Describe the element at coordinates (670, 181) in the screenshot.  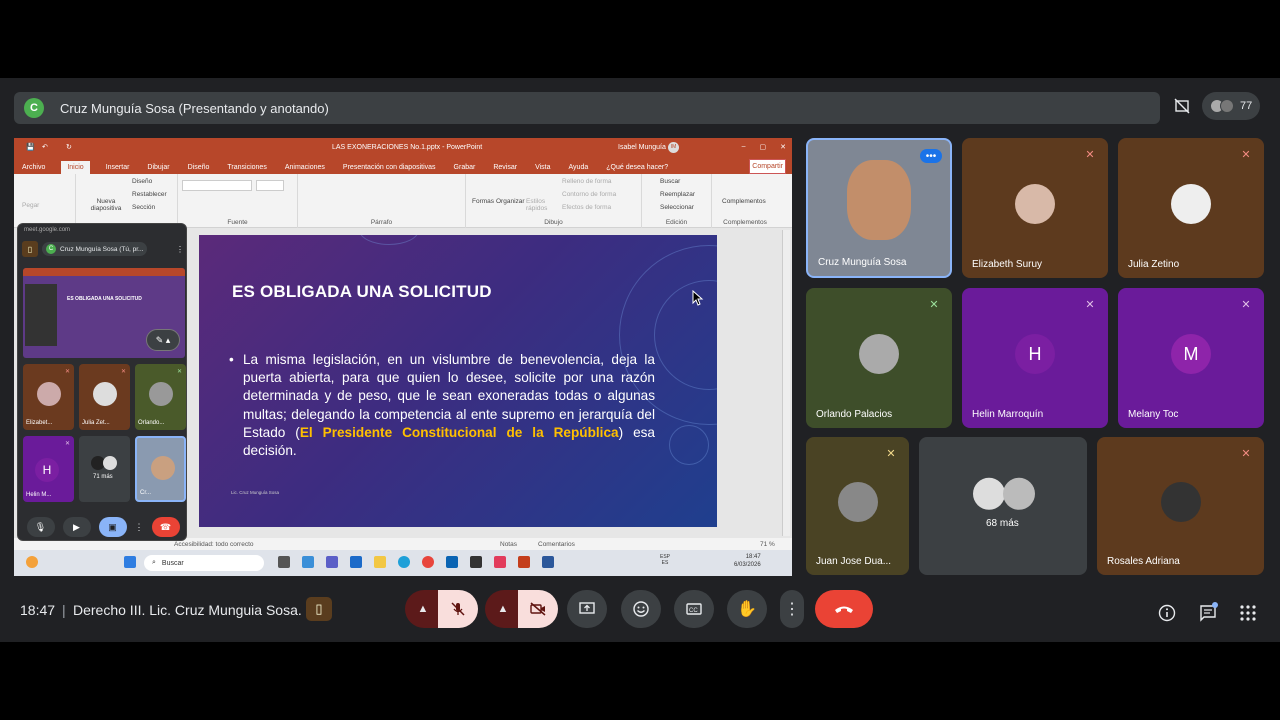
I see `find-button: Buscar` at that location.